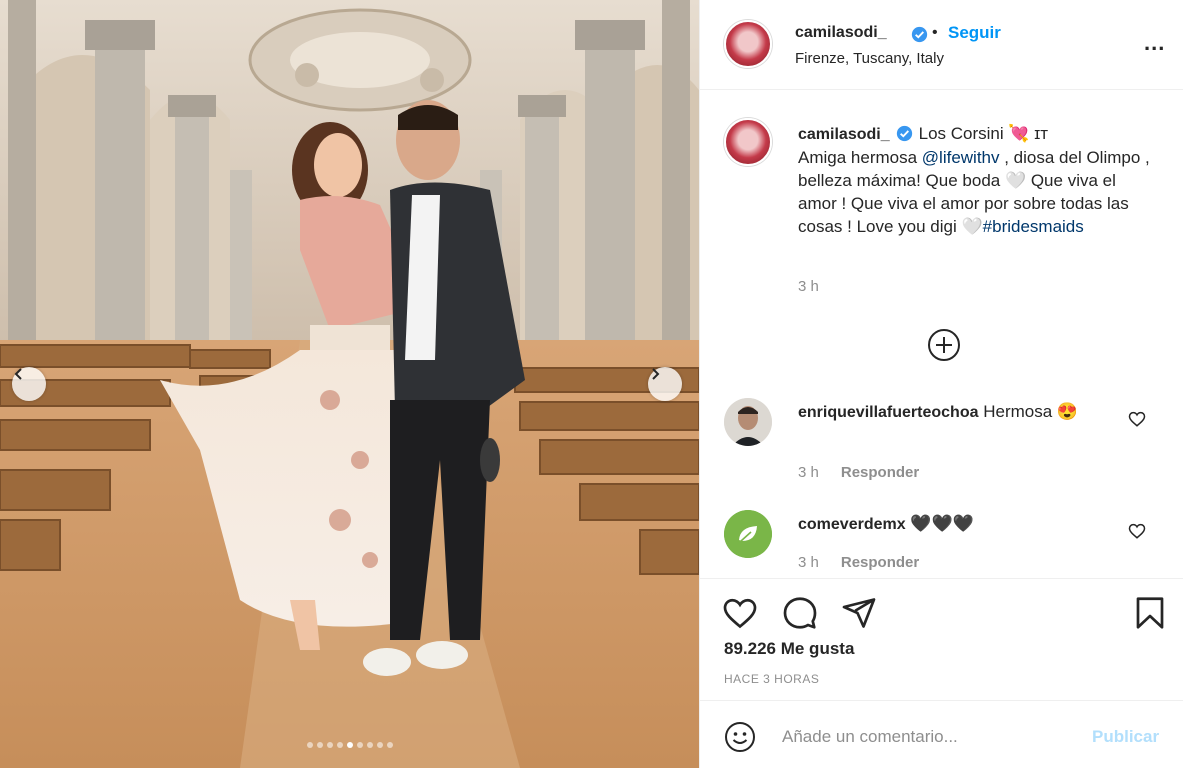 This screenshot has width=1183, height=768. What do you see at coordinates (665, 384) in the screenshot?
I see `carousel-next-button` at bounding box center [665, 384].